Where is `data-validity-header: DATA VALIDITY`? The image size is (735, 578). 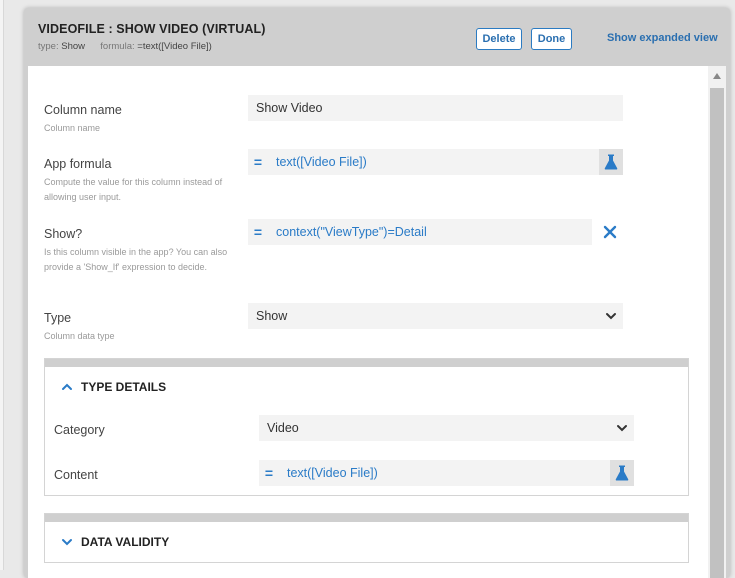 data-validity-header: DATA VALIDITY is located at coordinates (366, 542).